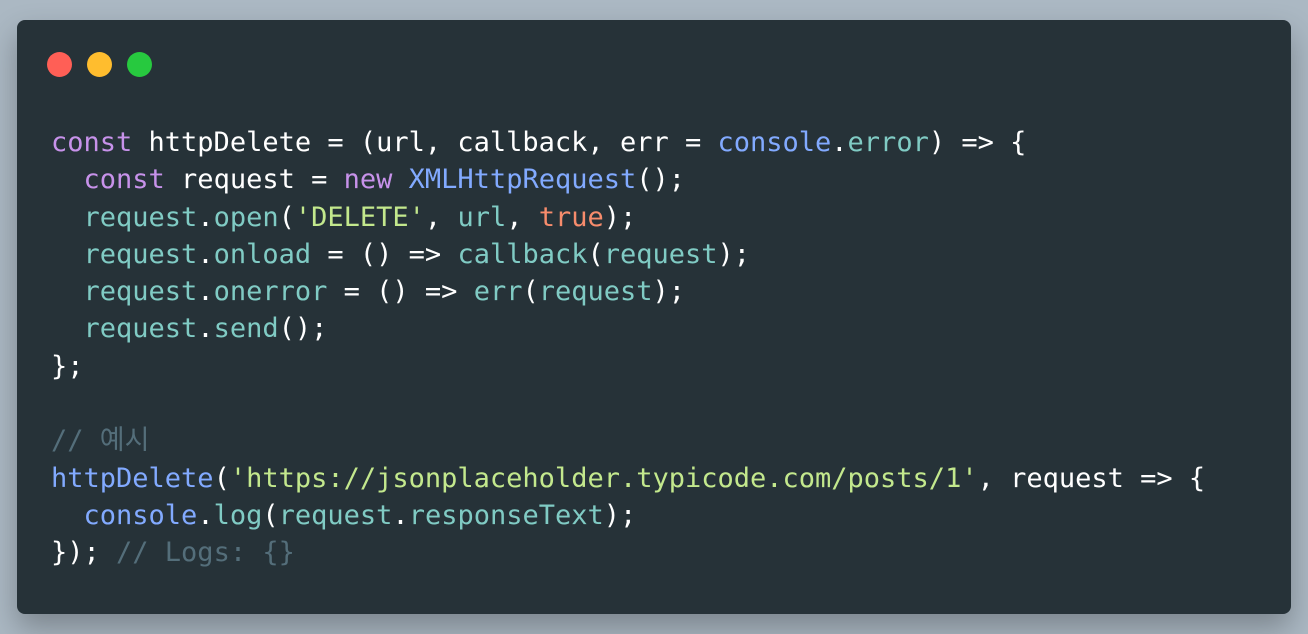 The width and height of the screenshot is (1308, 634). What do you see at coordinates (506, 515) in the screenshot?
I see `code-token: responseText` at bounding box center [506, 515].